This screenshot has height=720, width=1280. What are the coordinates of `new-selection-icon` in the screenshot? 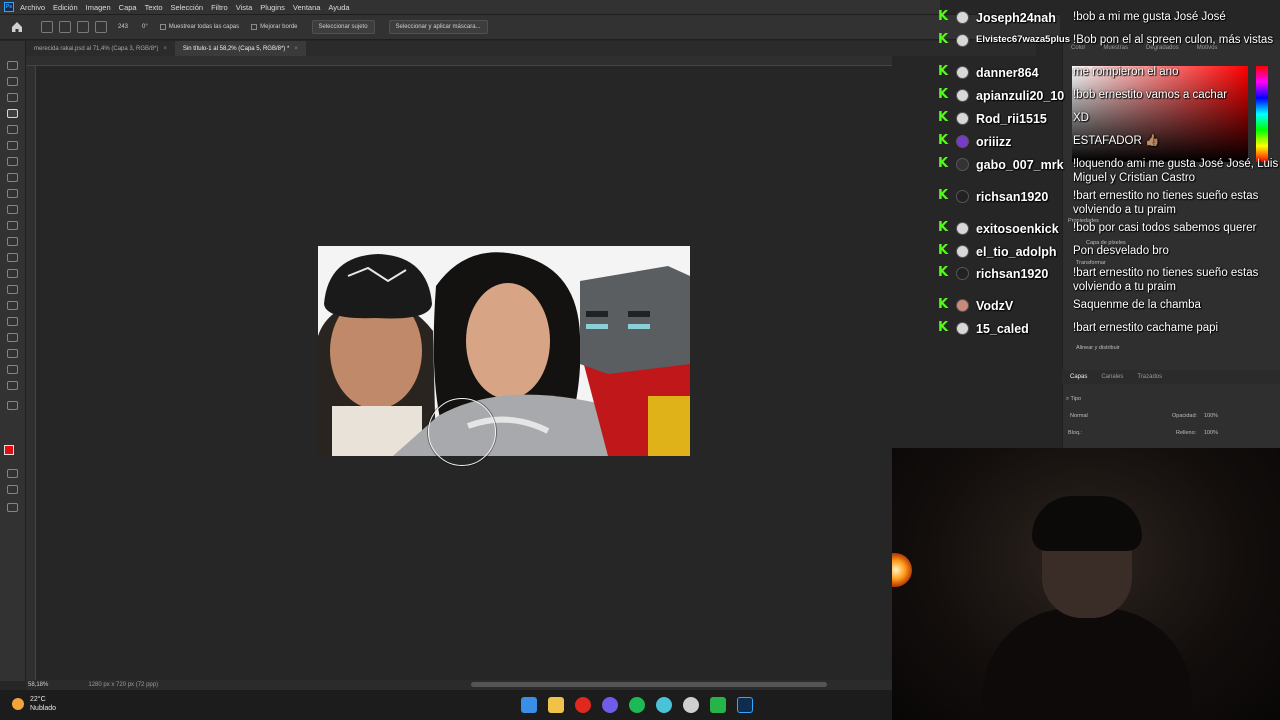 It's located at (65, 27).